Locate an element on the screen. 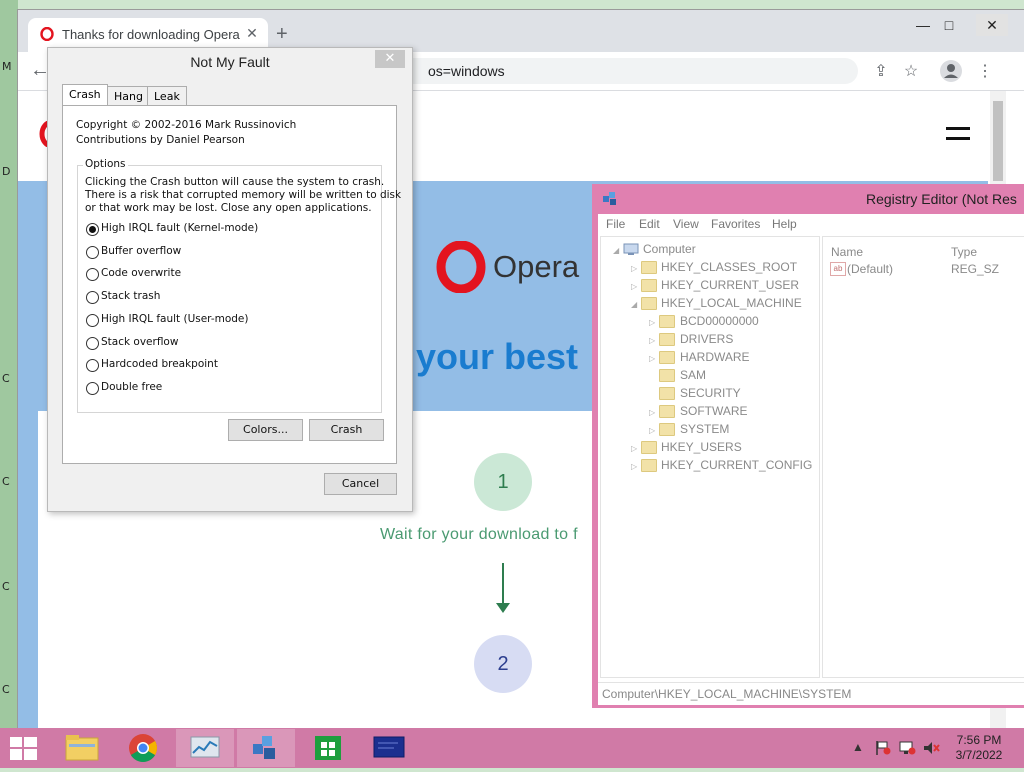 The image size is (1024, 772). cancel-button: Cancel is located at coordinates (360, 484).